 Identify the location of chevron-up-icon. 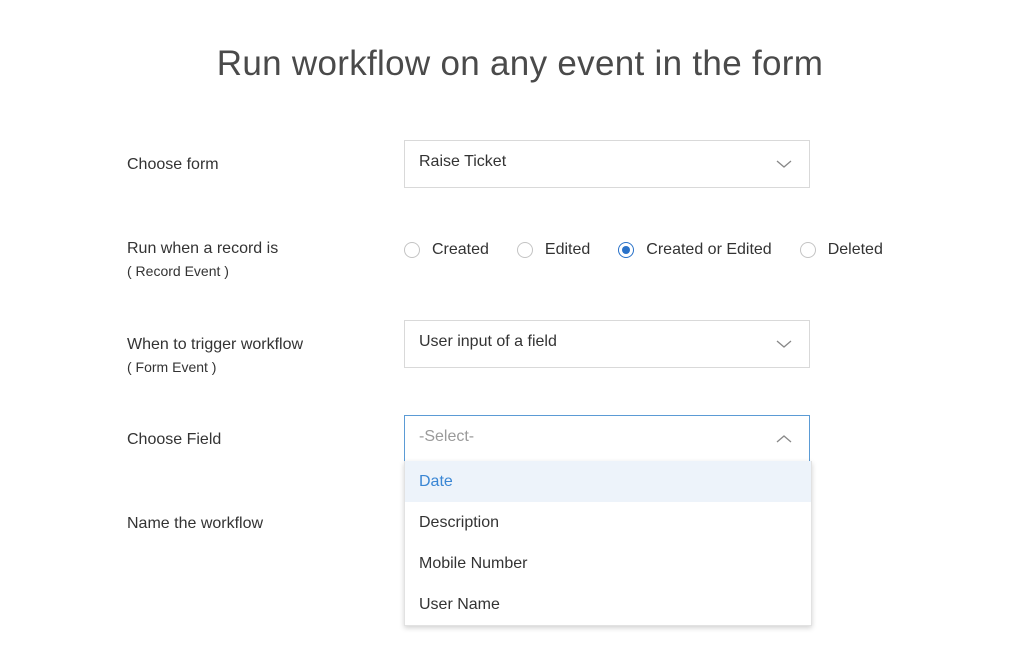
(784, 439).